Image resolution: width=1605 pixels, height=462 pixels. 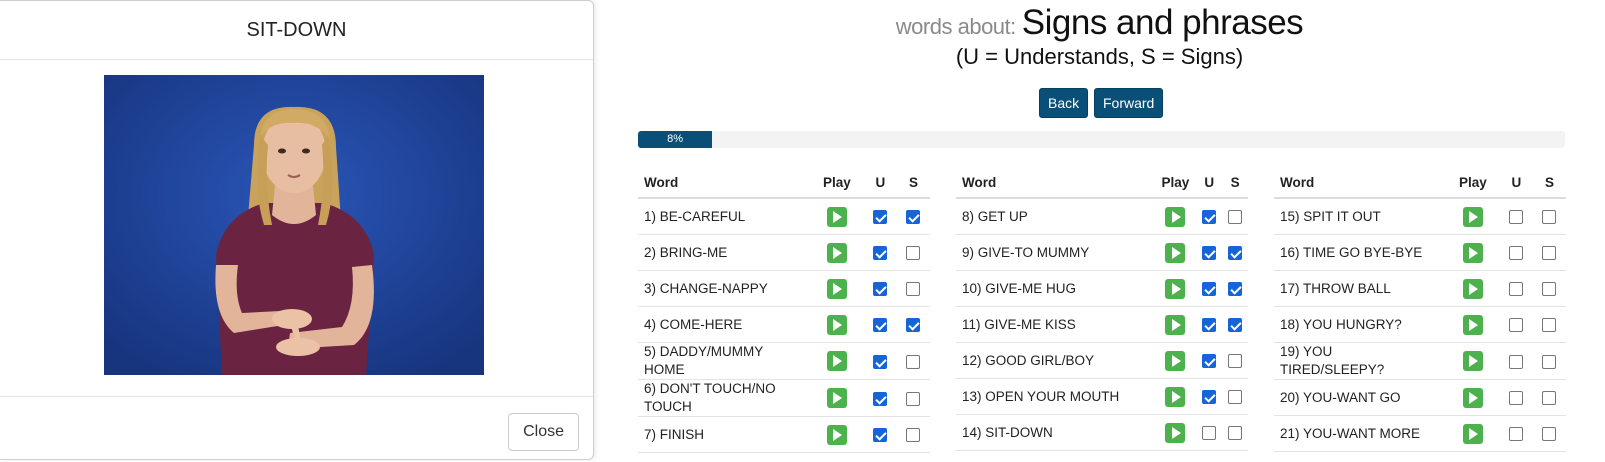 I want to click on table-row: 9) GIVE-TO MUMMY, so click(x=1102, y=252).